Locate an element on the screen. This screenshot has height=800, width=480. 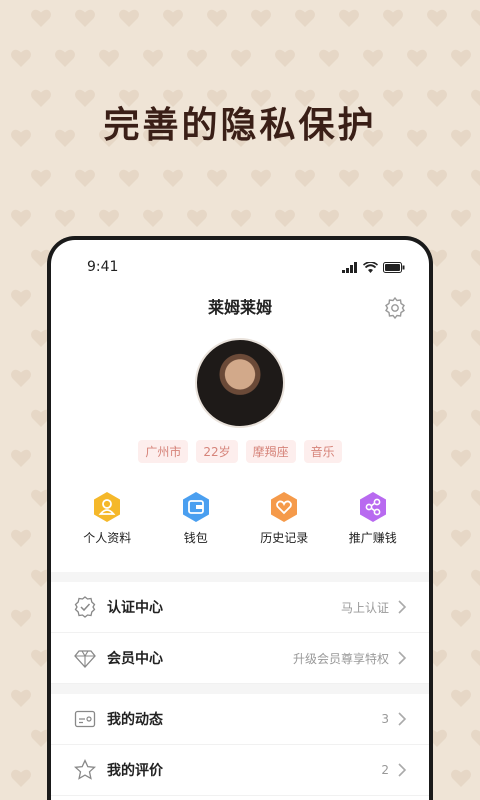
status-bar: 9:41 is located at coordinates (240, 260).